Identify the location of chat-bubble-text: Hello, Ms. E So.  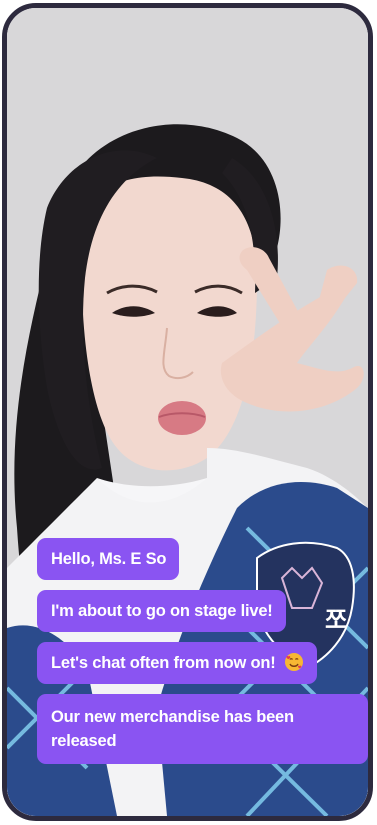
(109, 559).